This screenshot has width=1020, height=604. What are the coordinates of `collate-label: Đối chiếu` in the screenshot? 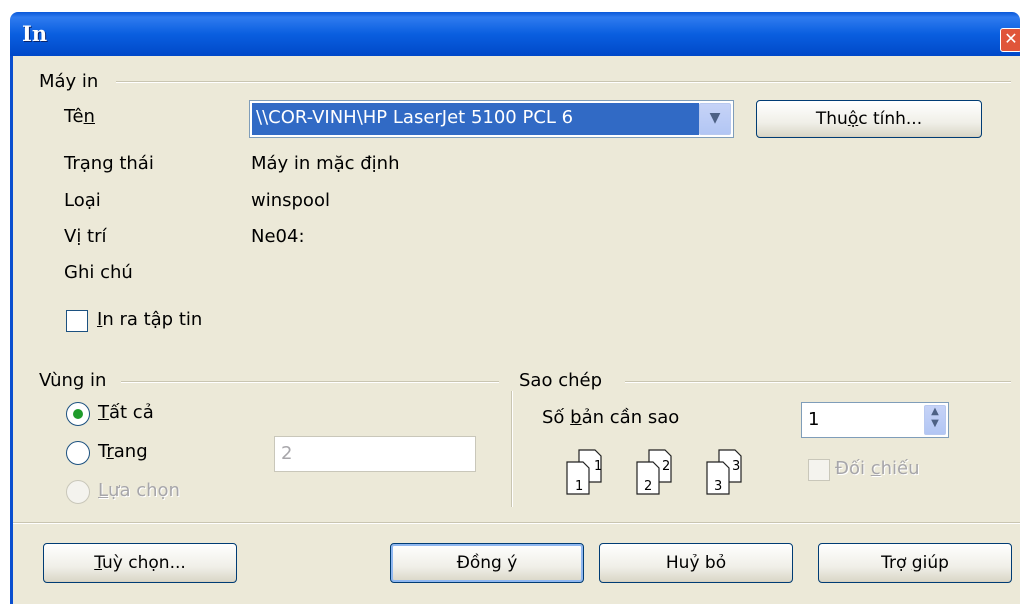 It's located at (877, 468).